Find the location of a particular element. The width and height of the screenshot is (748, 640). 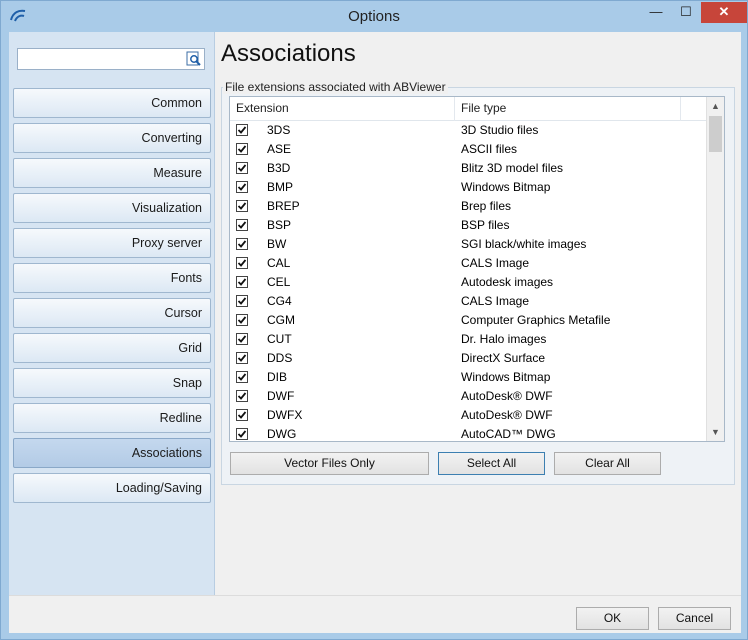

sidebar-item-redline: Redline is located at coordinates (112, 418).